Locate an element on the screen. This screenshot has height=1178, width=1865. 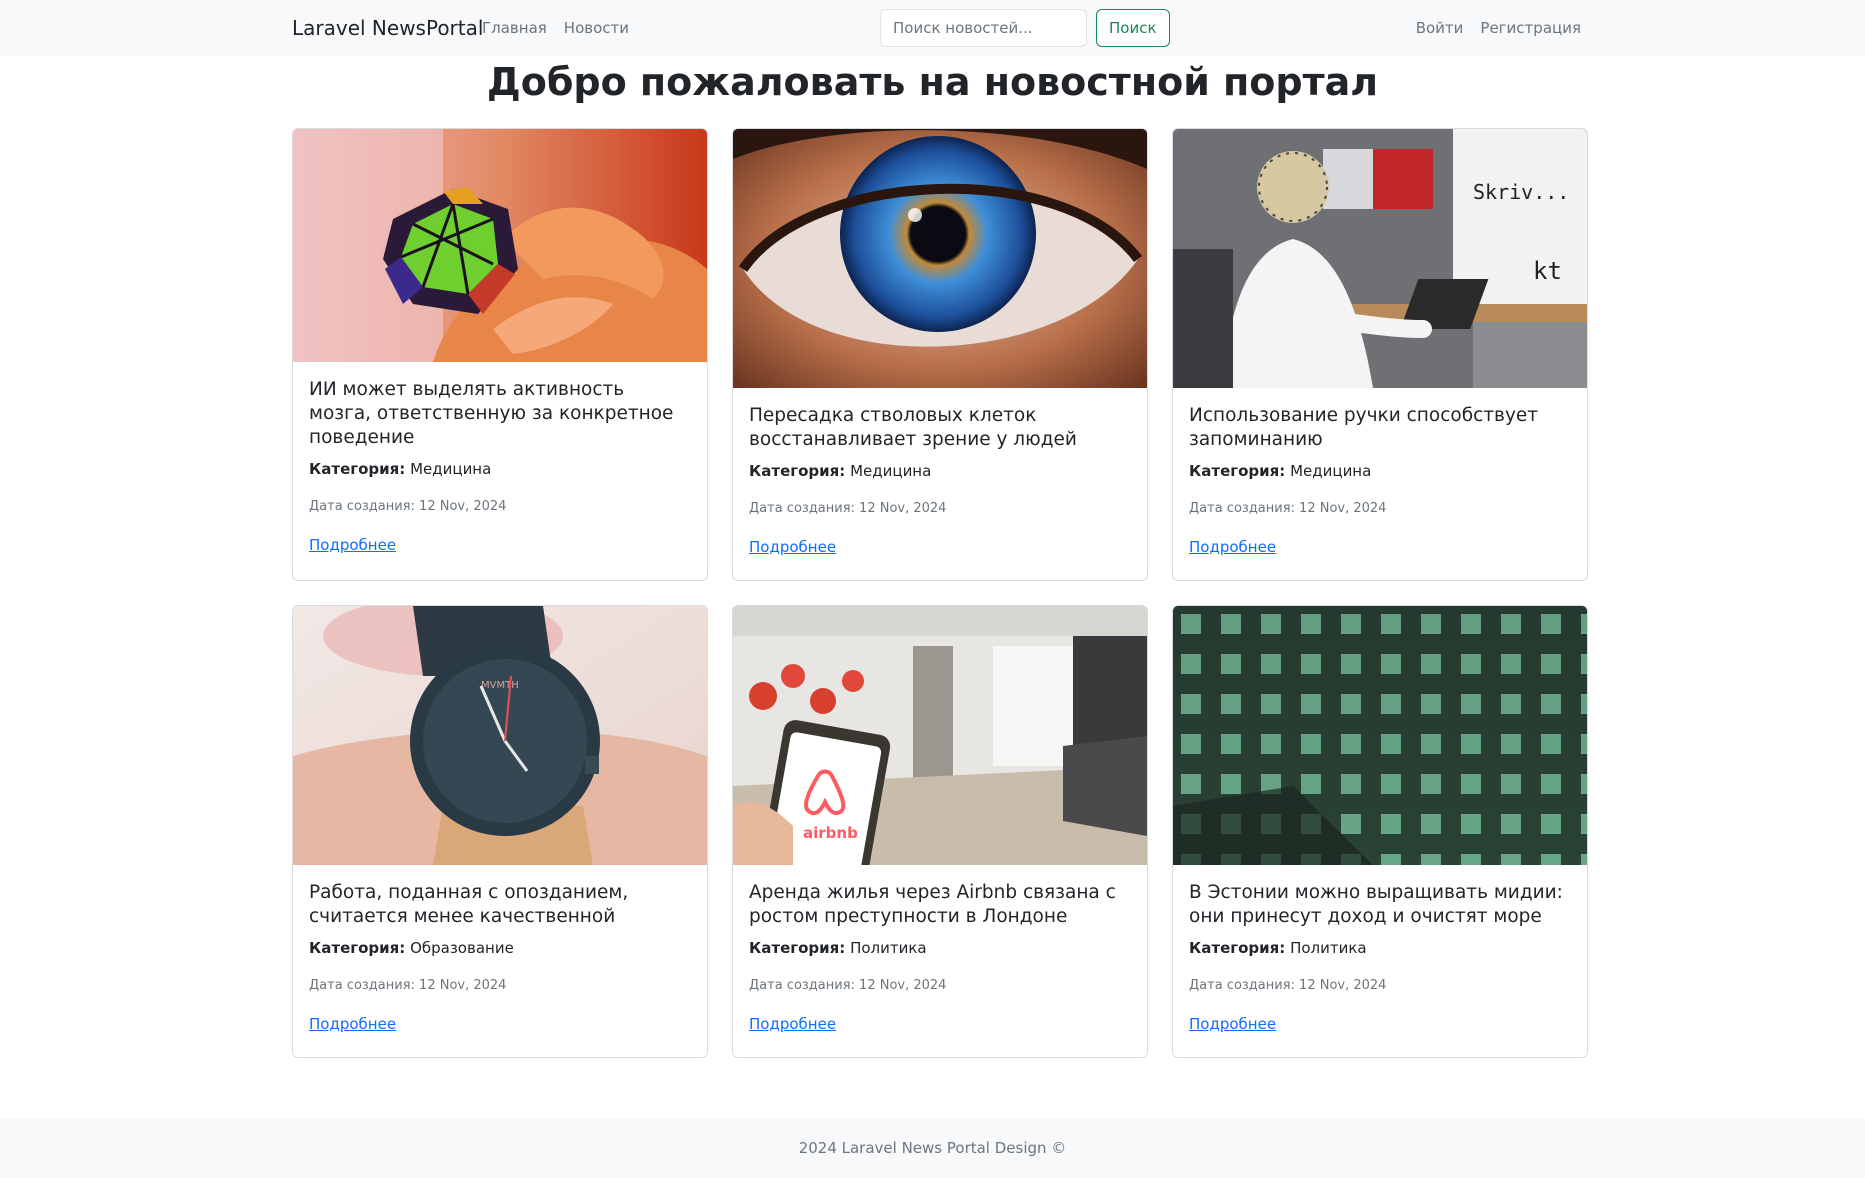
airbnb-apartment-photo: airbnb is located at coordinates (940, 735).